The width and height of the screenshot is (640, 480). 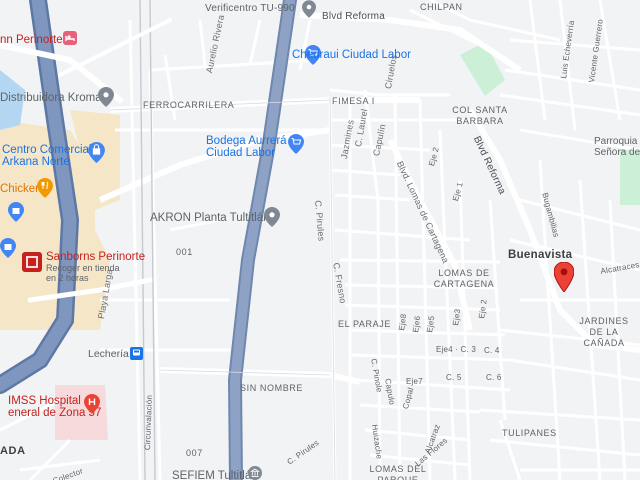 I want to click on area-007-label: 007, so click(x=194, y=453).